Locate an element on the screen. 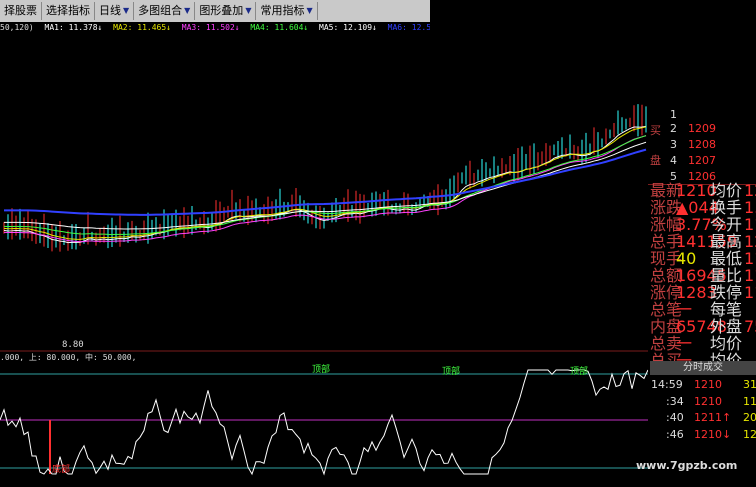 Image resolution: width=756 pixels, height=487 pixels. bid-level-3: 3 1208 is located at coordinates (693, 144).